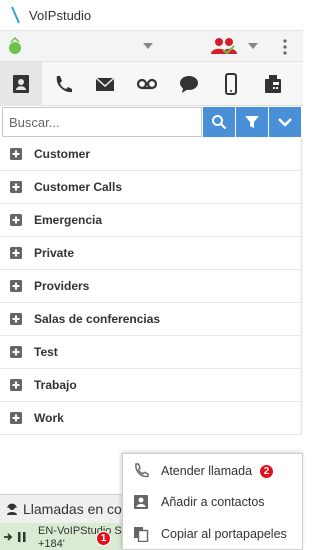 The width and height of the screenshot is (320, 550). I want to click on tab-mobile, so click(231, 84).